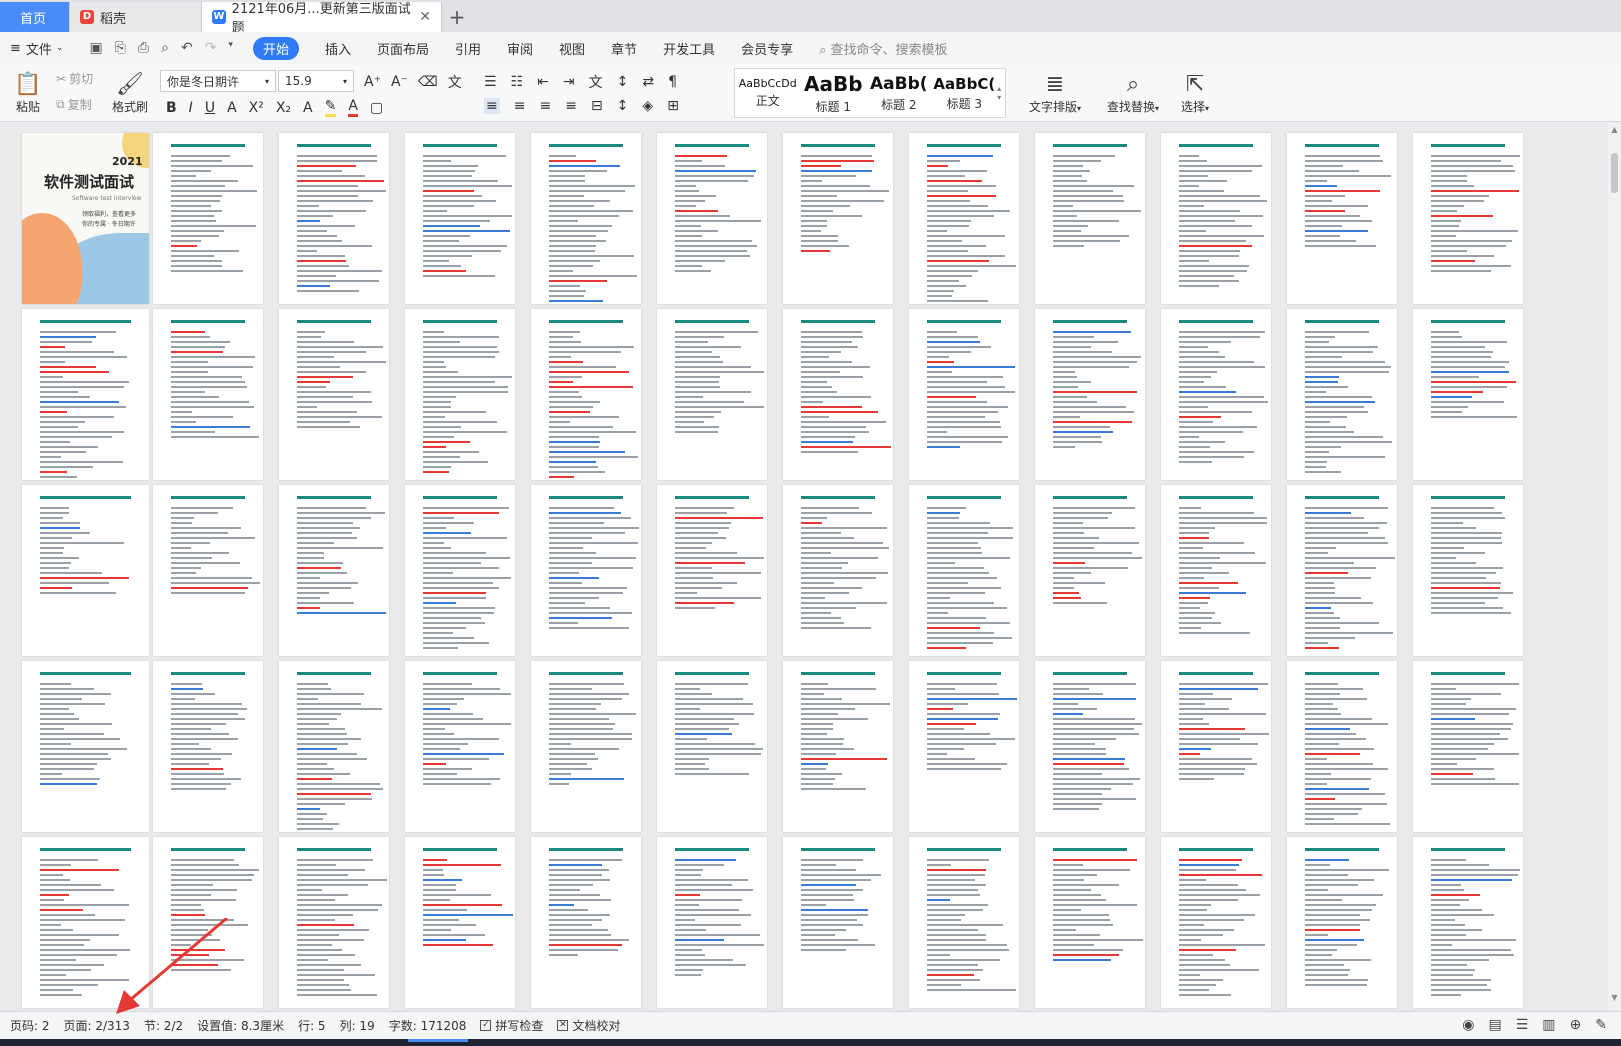 This screenshot has height=1046, width=1621. I want to click on show-marks-icon: ¶, so click(672, 82).